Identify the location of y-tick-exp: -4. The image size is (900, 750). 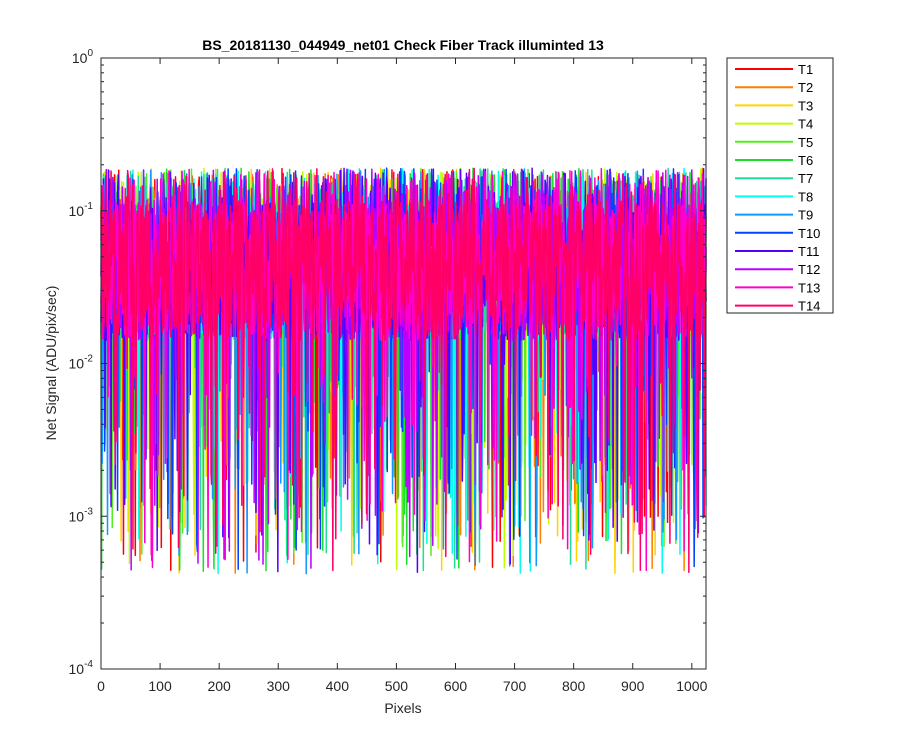
(88, 664).